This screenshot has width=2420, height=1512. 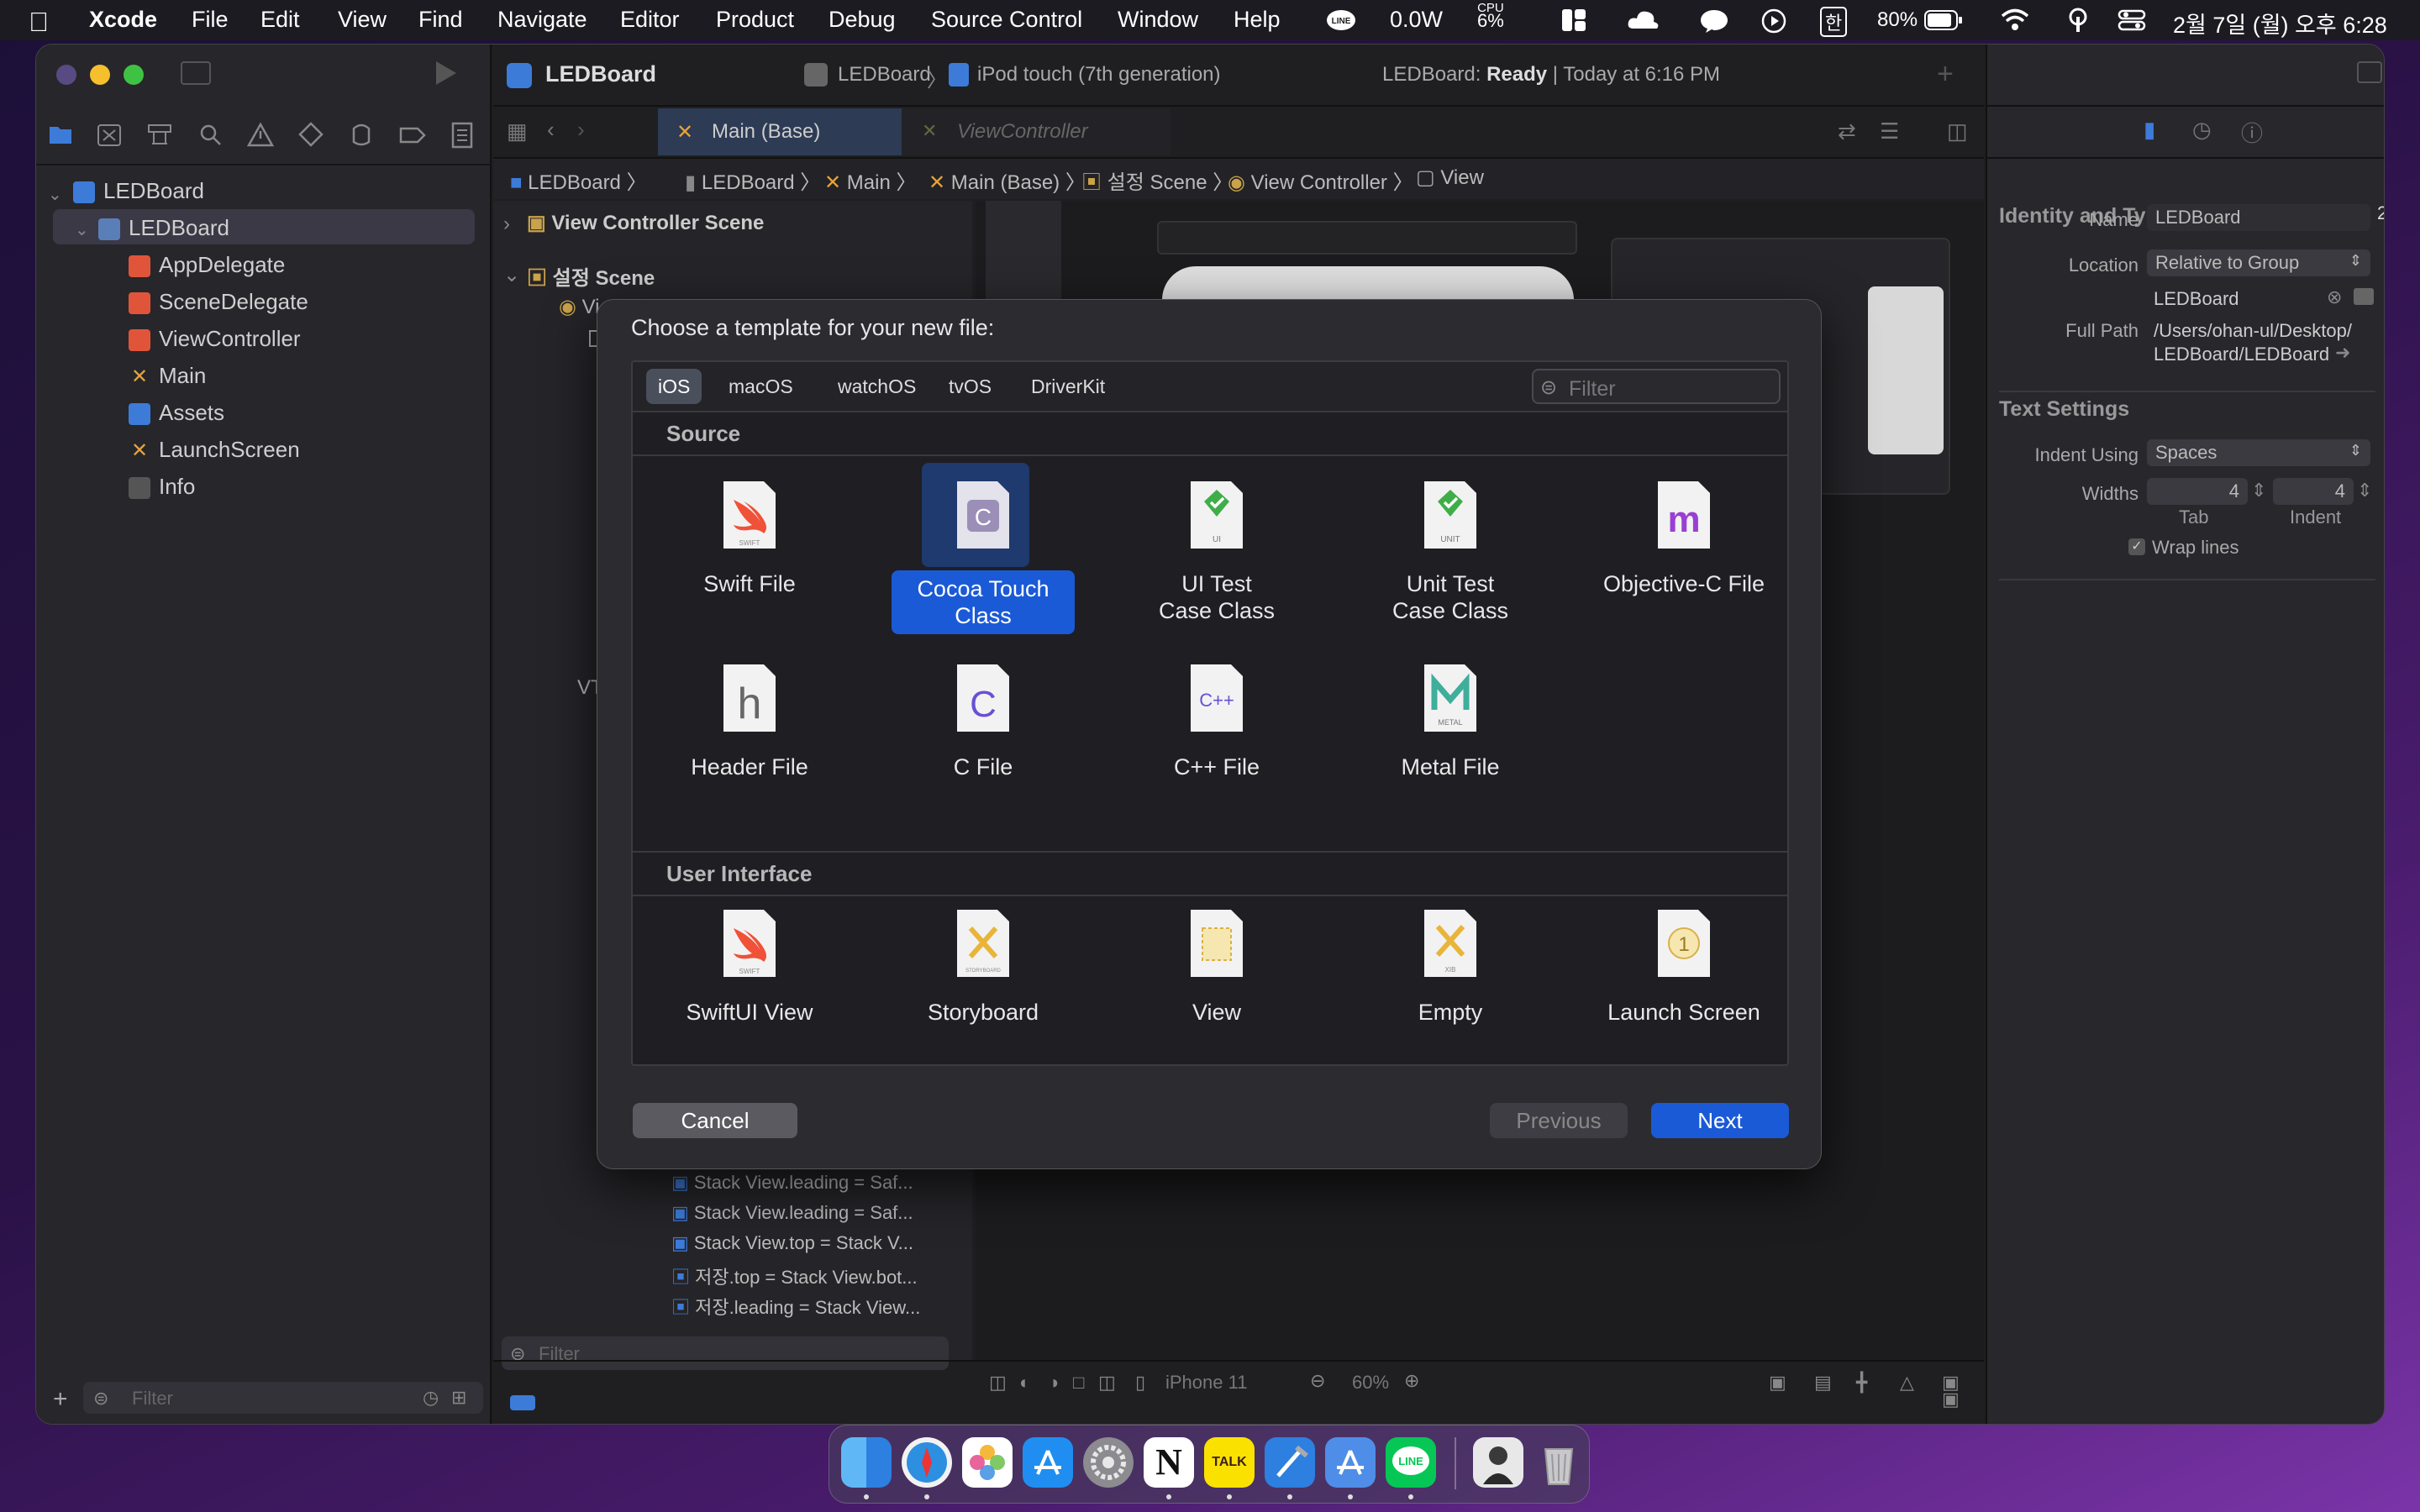 What do you see at coordinates (1320, 180) in the screenshot?
I see `breadcrumb-viewcontroller: ◉ View Controller 〉` at bounding box center [1320, 180].